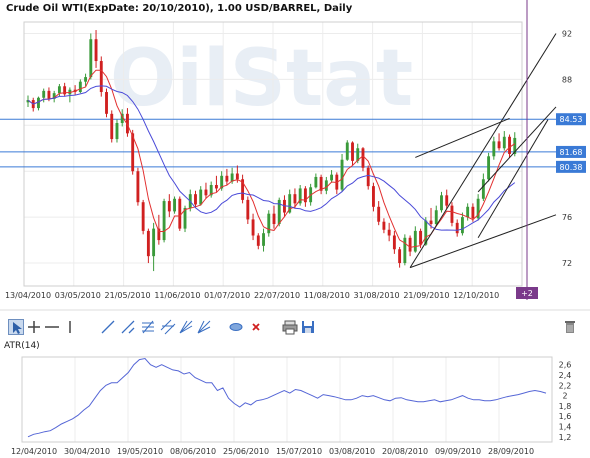 This screenshot has height=458, width=590. What do you see at coordinates (458, 451) in the screenshot?
I see `atr-x-tick-label: 09/09/2010` at bounding box center [458, 451].